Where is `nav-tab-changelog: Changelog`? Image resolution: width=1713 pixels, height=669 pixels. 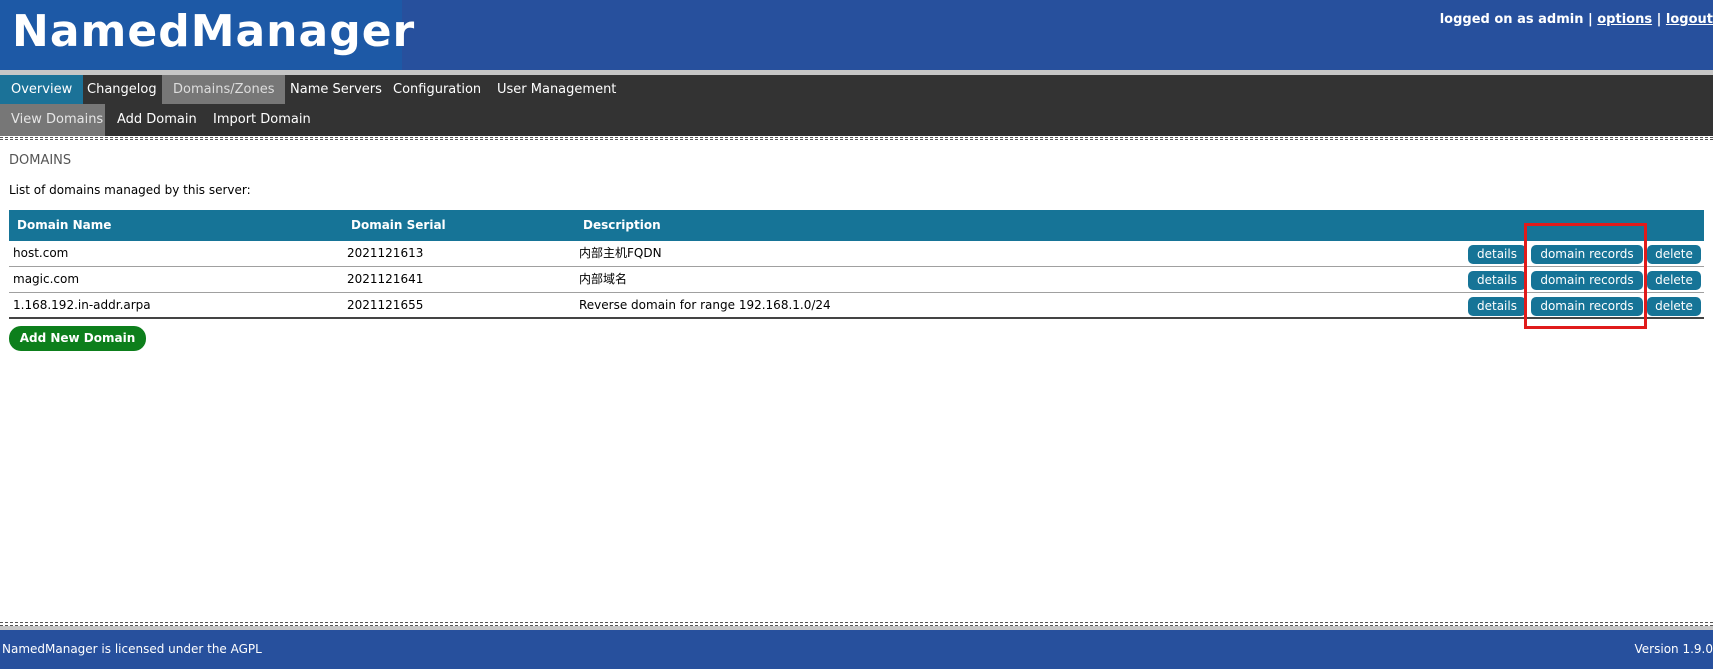
nav-tab-changelog: Changelog is located at coordinates (122, 89).